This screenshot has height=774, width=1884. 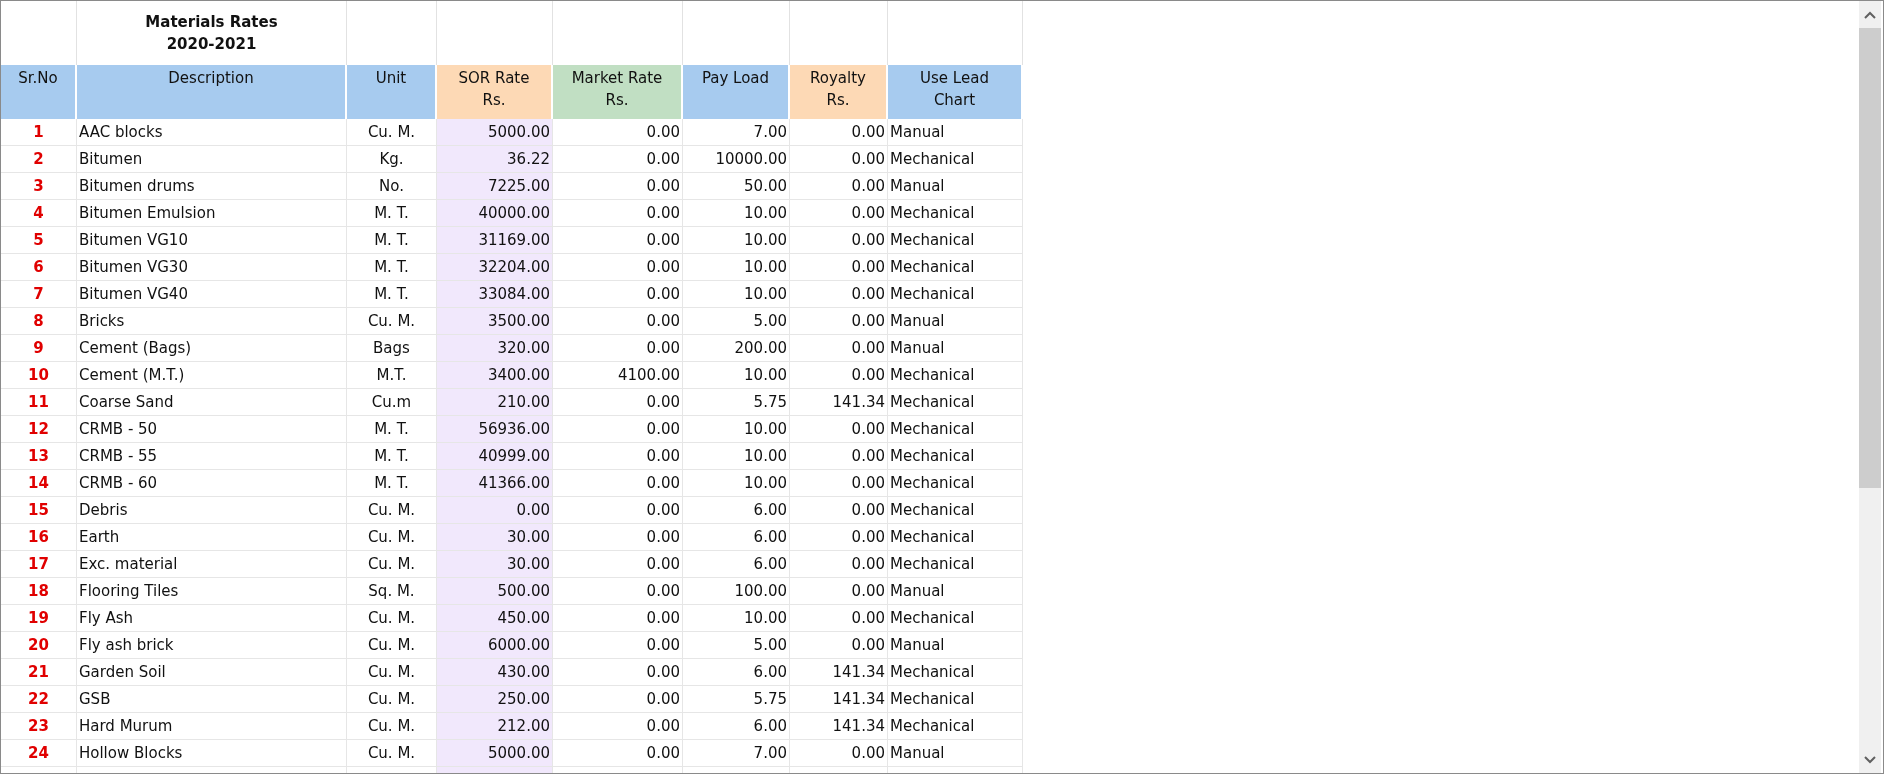 What do you see at coordinates (495, 294) in the screenshot?
I see `table-cell: 33084.00` at bounding box center [495, 294].